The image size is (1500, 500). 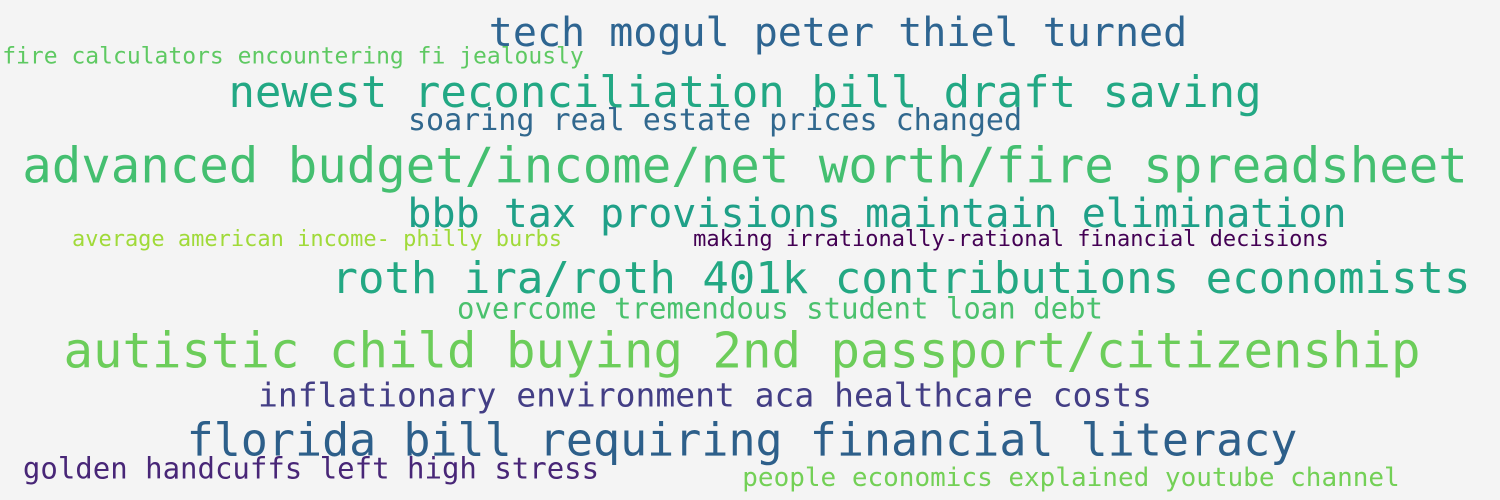 What do you see at coordinates (715, 120) in the screenshot?
I see `phrase-soaring-real-estate: soaring real estate prices changed` at bounding box center [715, 120].